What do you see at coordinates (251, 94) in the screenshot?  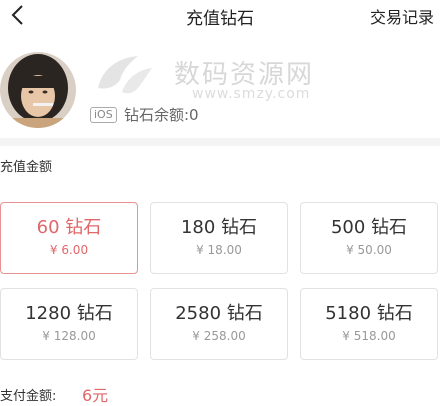 I see `watermark-url: www.smzy.com` at bounding box center [251, 94].